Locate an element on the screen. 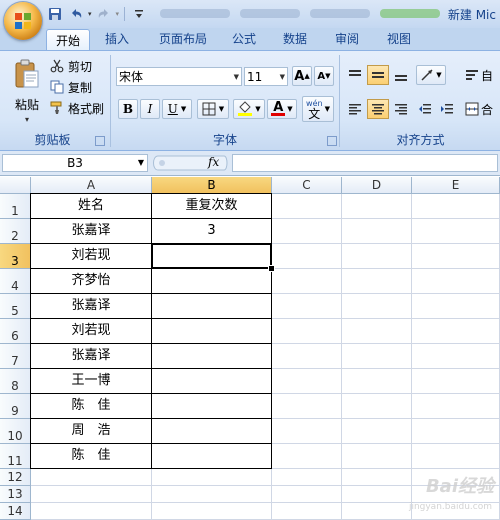 The width and height of the screenshot is (500, 520). row-header-8: 8 is located at coordinates (15, 381).